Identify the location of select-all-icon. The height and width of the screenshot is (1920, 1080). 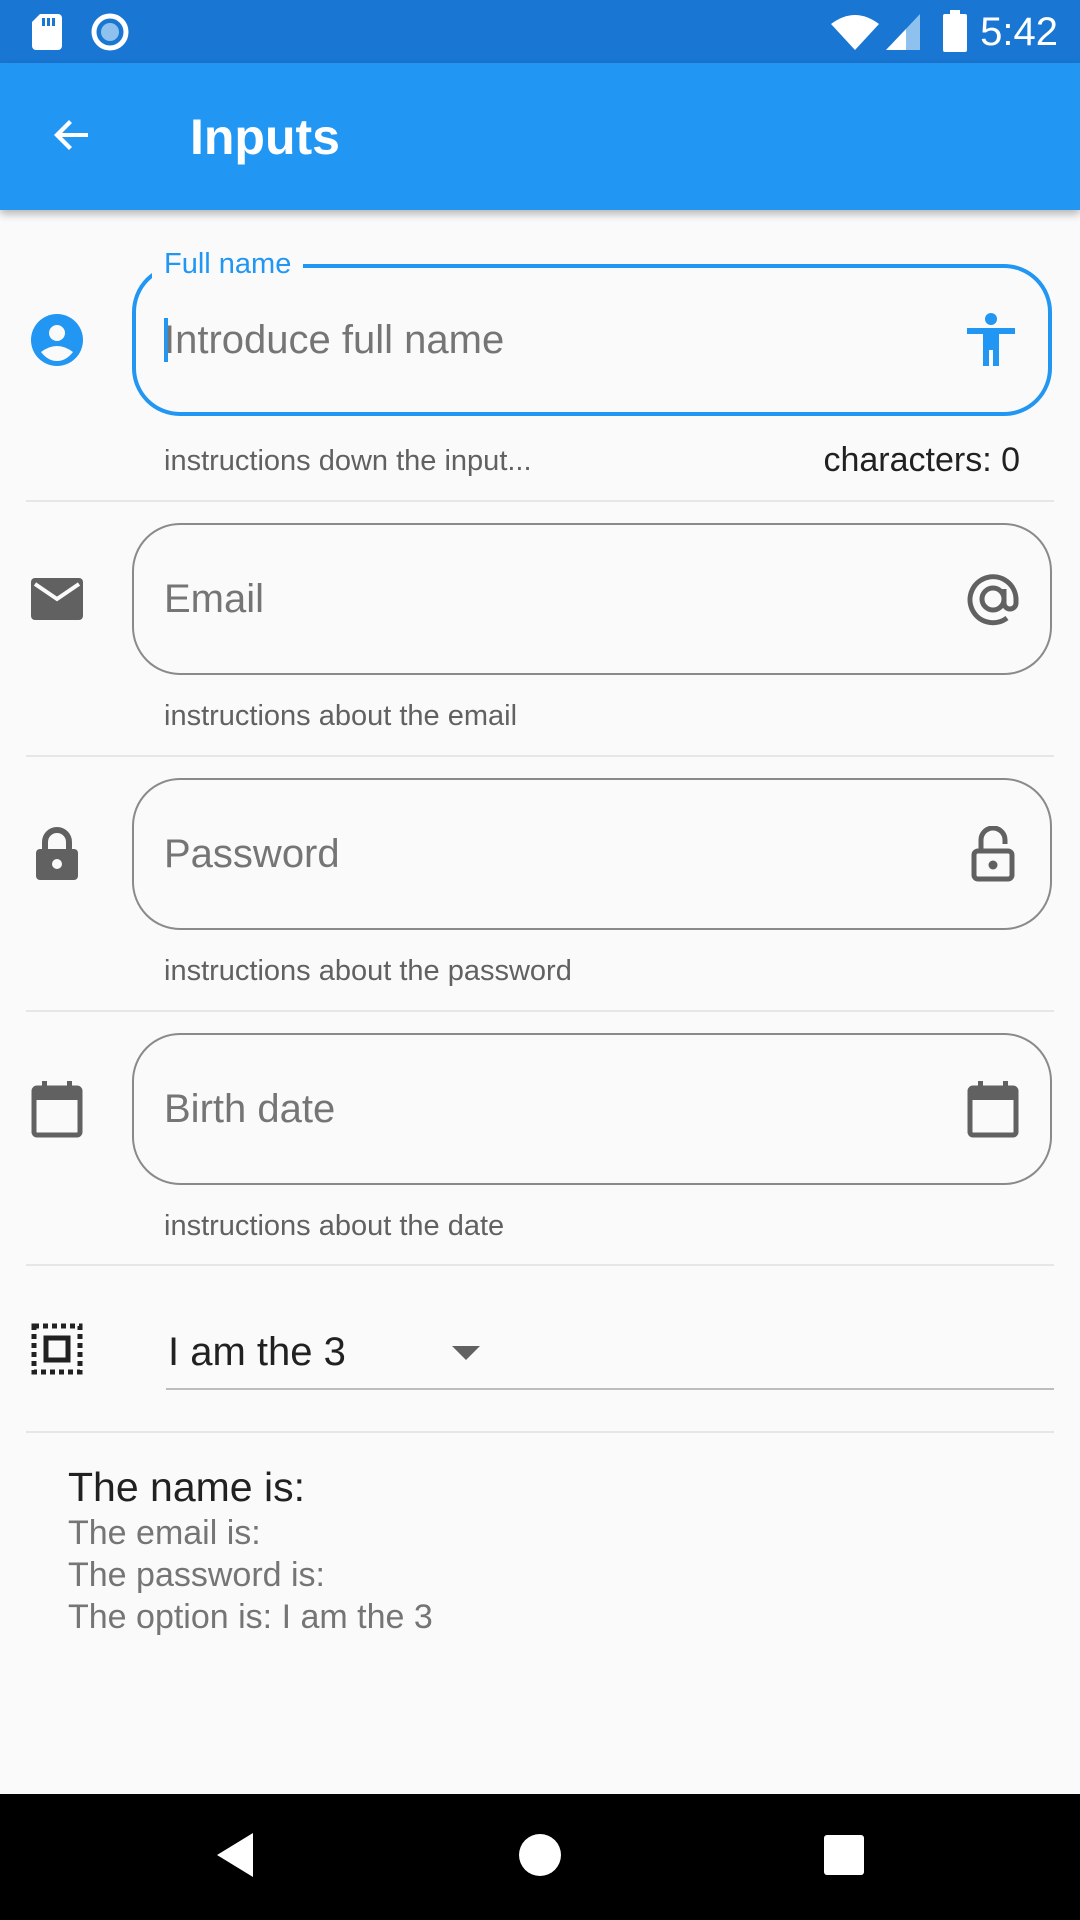
(57, 1349).